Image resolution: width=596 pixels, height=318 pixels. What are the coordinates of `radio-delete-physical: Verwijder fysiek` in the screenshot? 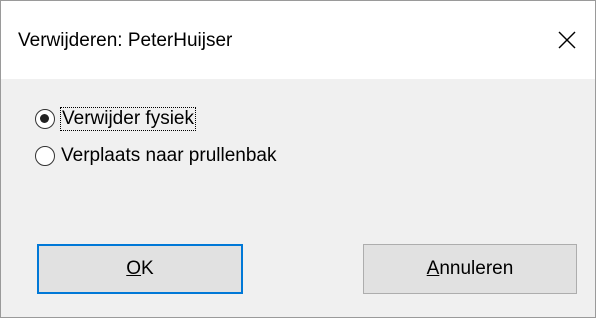 It's located at (115, 119).